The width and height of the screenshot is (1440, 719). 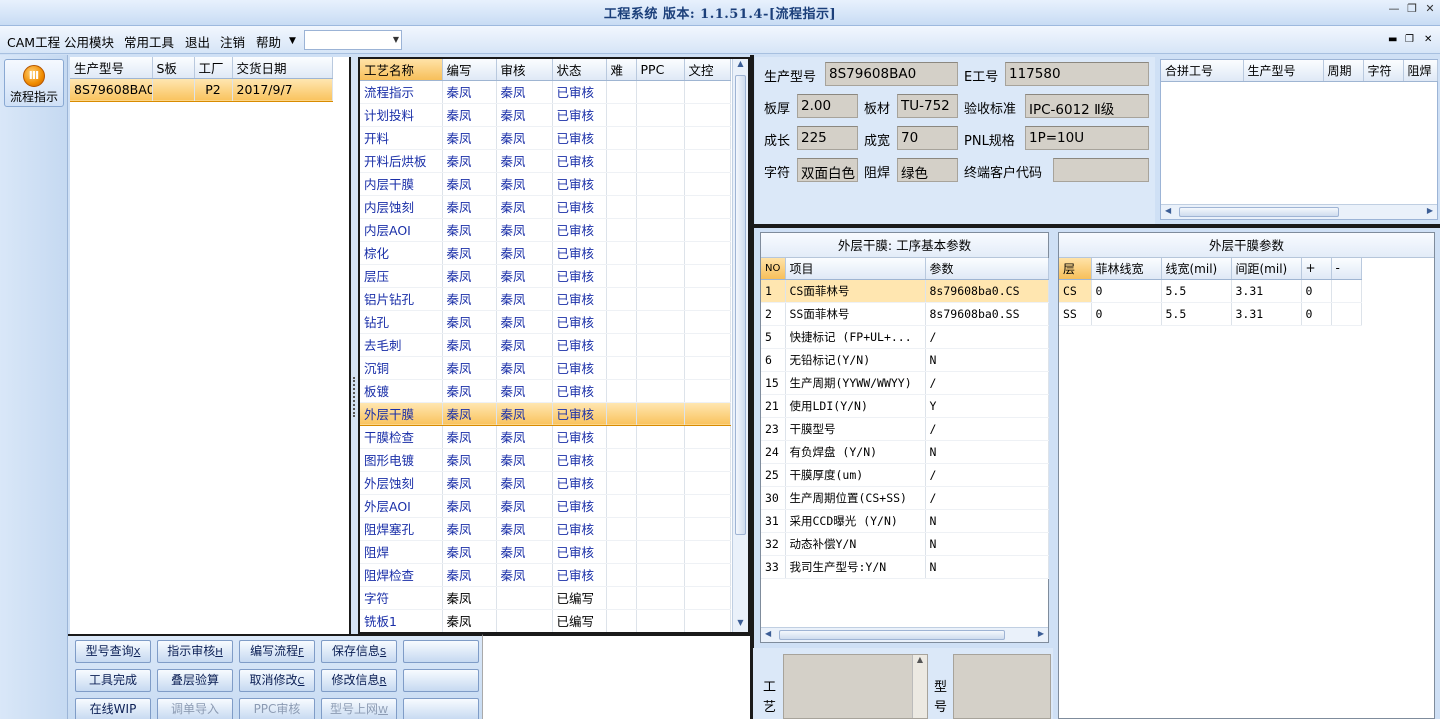 I want to click on menu-exit: 退出, so click(x=197, y=41).